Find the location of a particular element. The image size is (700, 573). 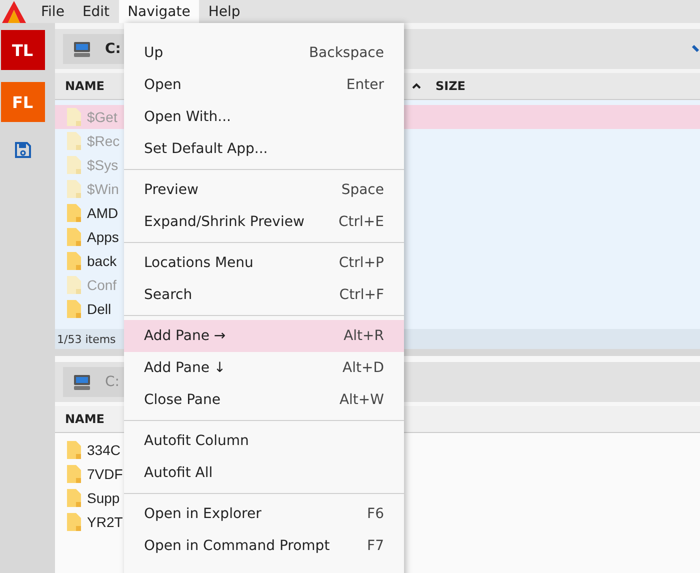

shortcut-text: Backspace is located at coordinates (346, 53).